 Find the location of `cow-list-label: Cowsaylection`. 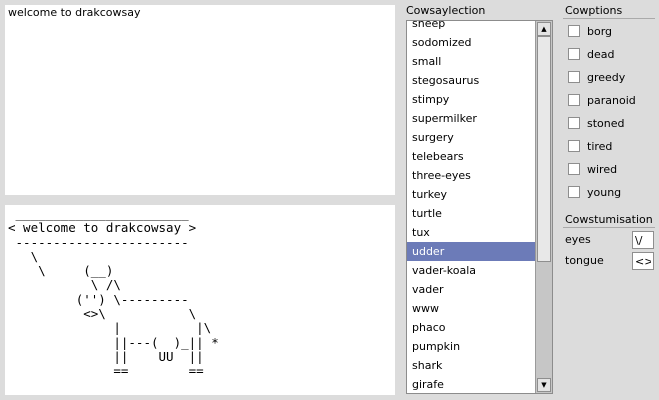

cow-list-label: Cowsaylection is located at coordinates (446, 10).